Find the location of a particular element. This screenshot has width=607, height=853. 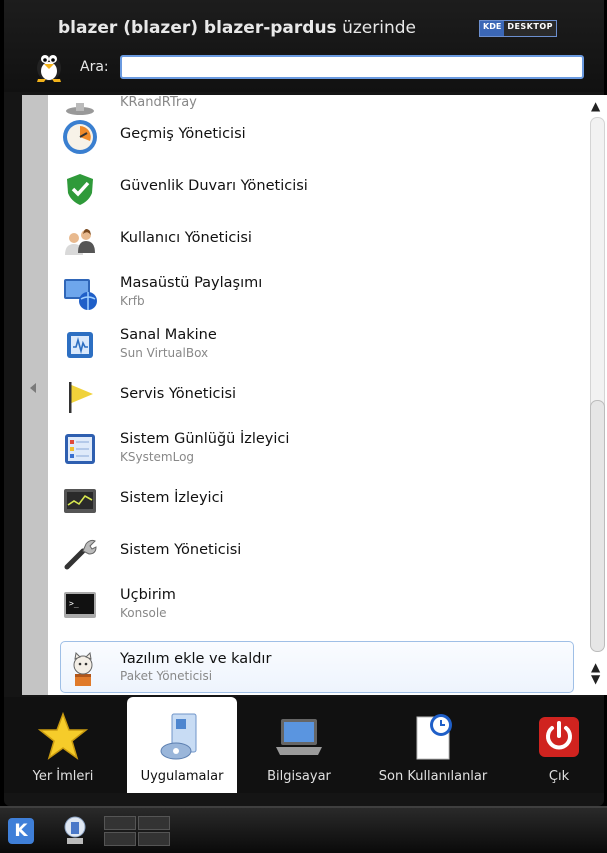

list-item: Kullanıcı Yöneticisi is located at coordinates (321, 239).